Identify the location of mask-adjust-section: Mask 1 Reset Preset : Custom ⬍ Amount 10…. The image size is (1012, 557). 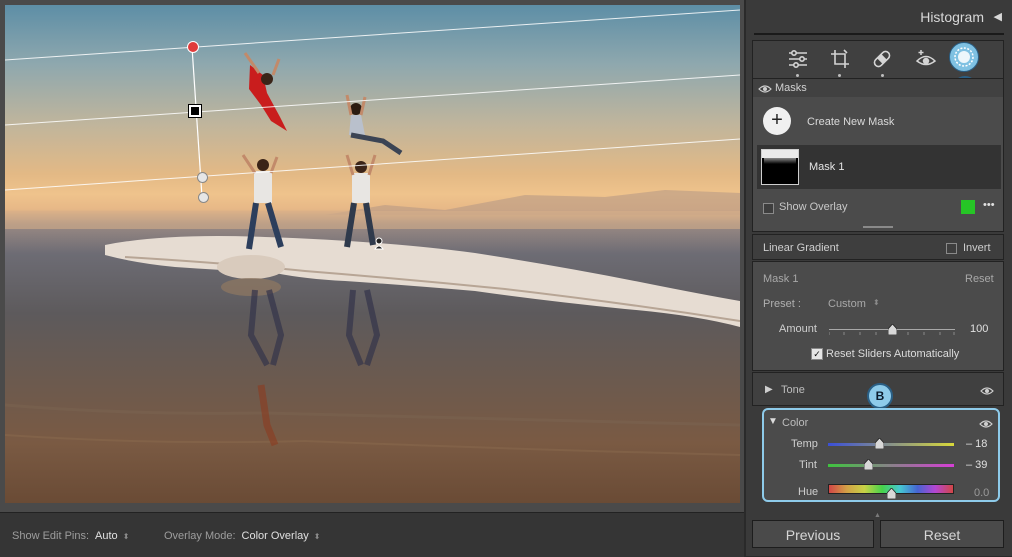
(878, 316).